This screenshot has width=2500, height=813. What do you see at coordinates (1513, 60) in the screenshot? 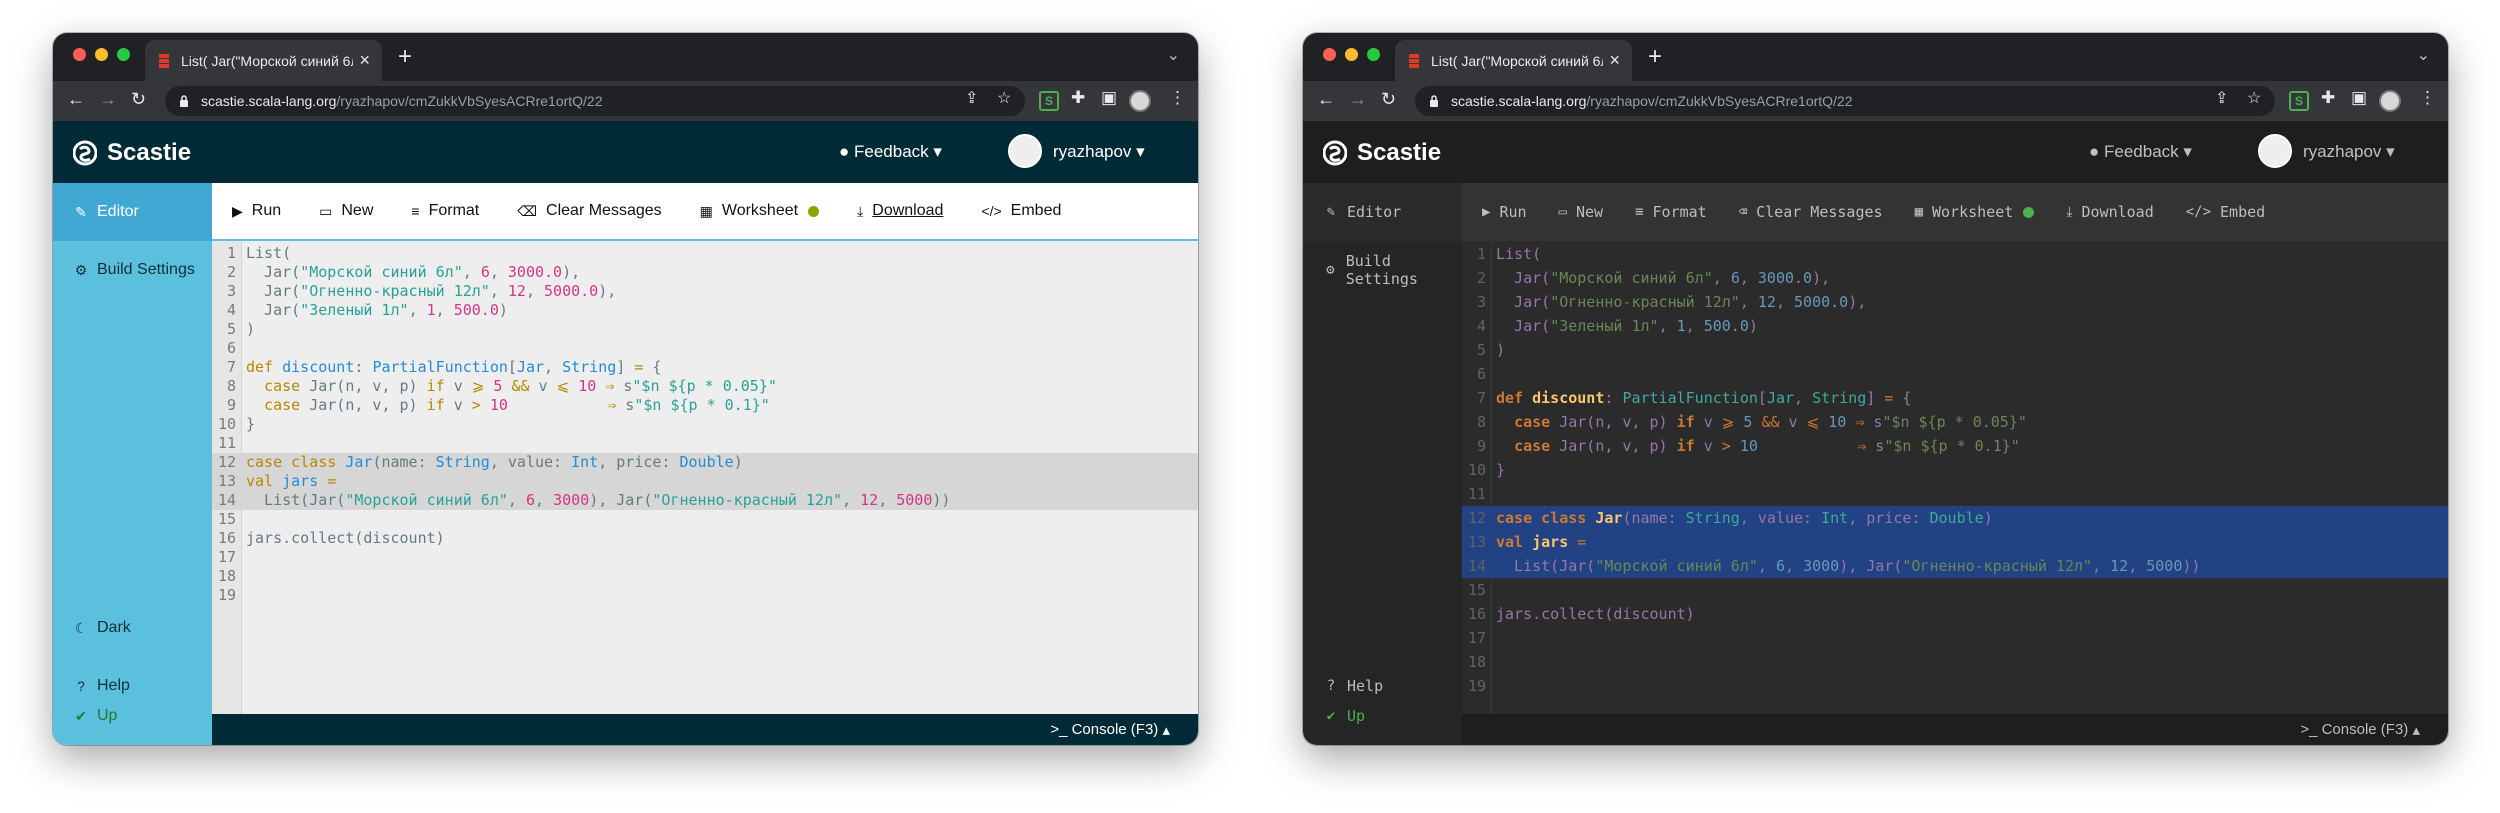
I see `browser-tab: List( Jar("Морской синий 6л" ×` at bounding box center [1513, 60].